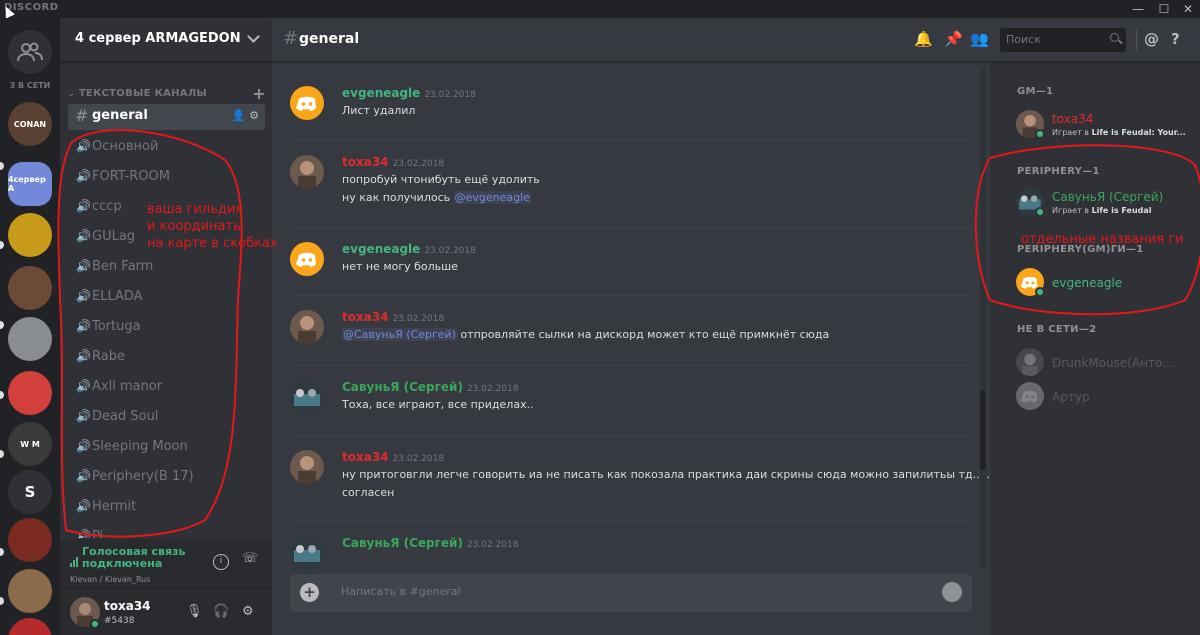  What do you see at coordinates (116, 326) in the screenshot?
I see `channel-label: Tortuga` at bounding box center [116, 326].